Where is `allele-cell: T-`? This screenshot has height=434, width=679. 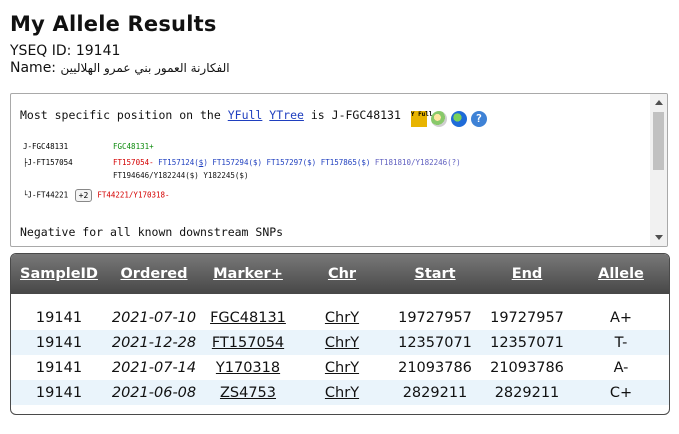
allele-cell: T- is located at coordinates (621, 342).